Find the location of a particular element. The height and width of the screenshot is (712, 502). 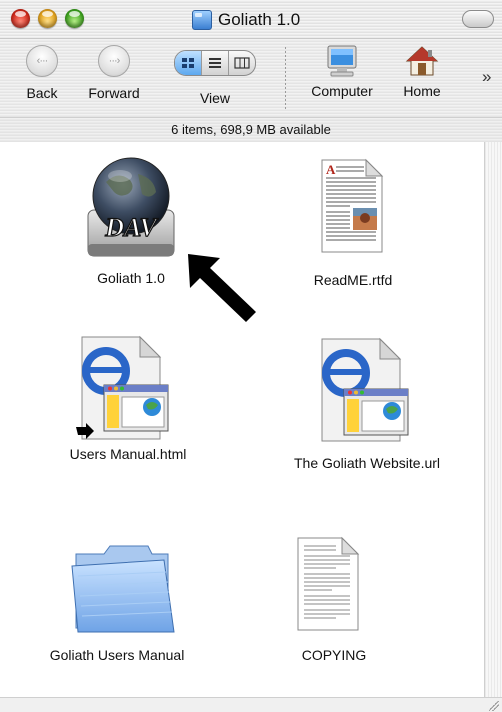

file-label-users-manual-html: Users Manual.html is located at coordinates (128, 454).